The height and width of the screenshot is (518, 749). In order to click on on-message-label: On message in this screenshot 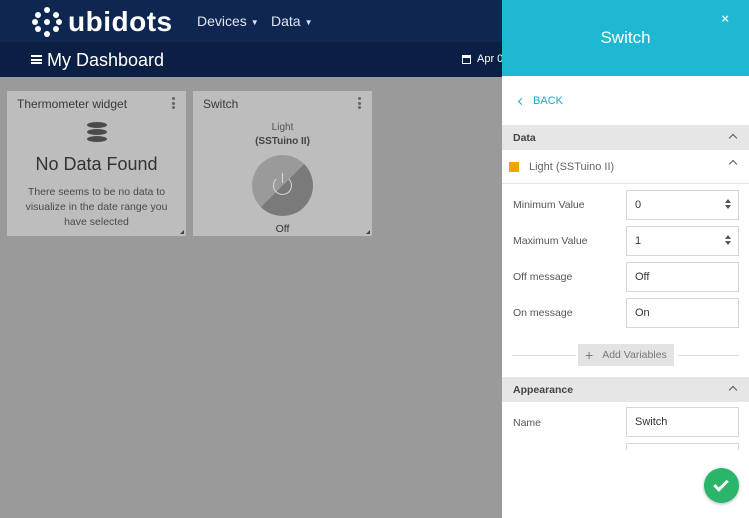, I will do `click(543, 313)`.